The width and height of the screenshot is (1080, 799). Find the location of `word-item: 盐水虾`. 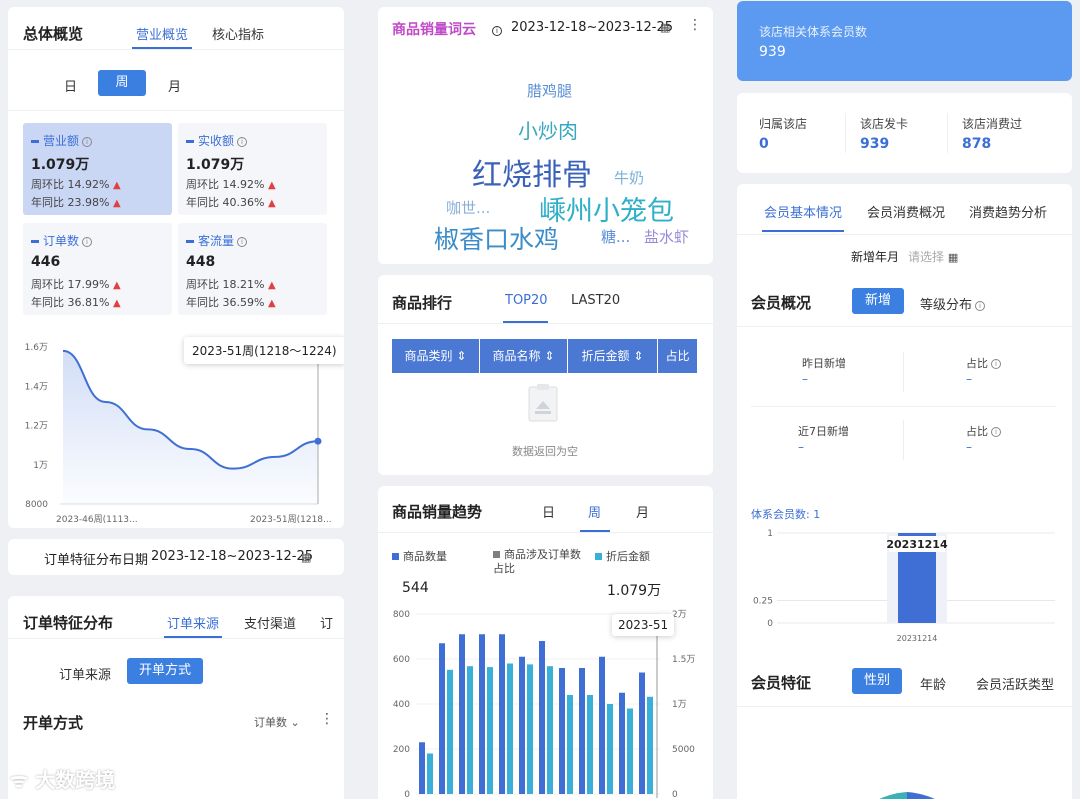

word-item: 盐水虾 is located at coordinates (666, 236).